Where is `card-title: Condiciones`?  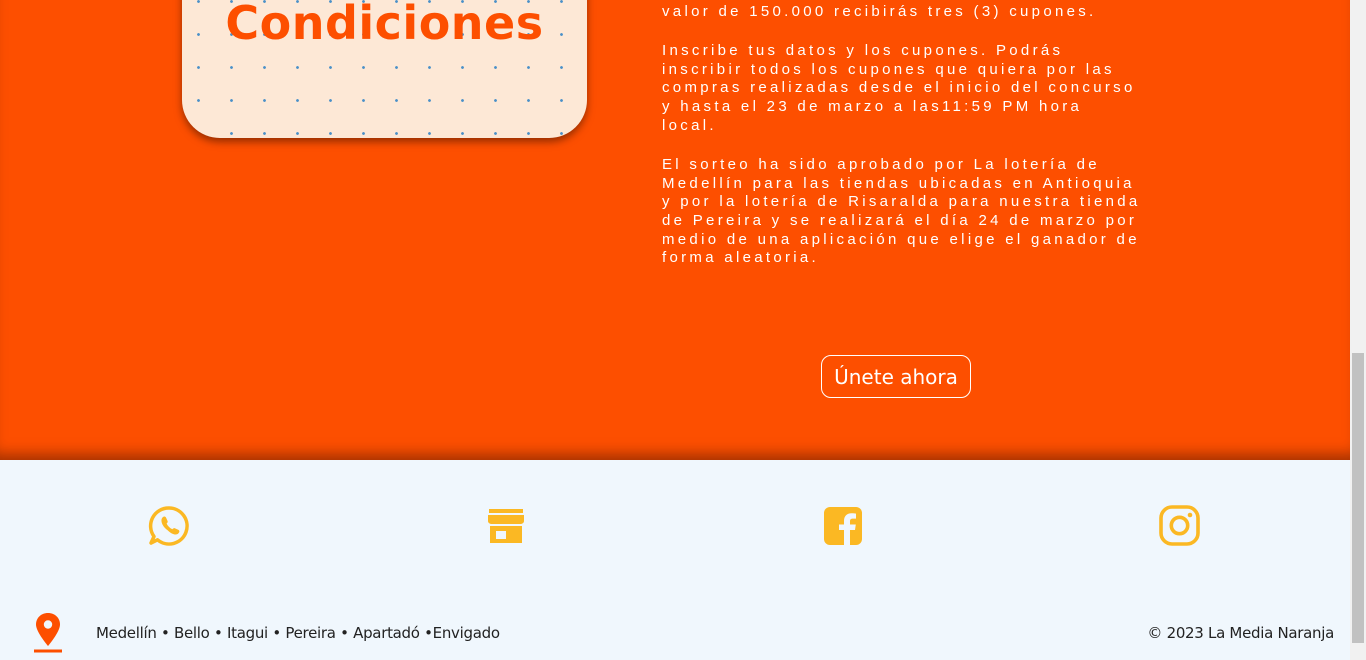
card-title: Condiciones is located at coordinates (384, 25).